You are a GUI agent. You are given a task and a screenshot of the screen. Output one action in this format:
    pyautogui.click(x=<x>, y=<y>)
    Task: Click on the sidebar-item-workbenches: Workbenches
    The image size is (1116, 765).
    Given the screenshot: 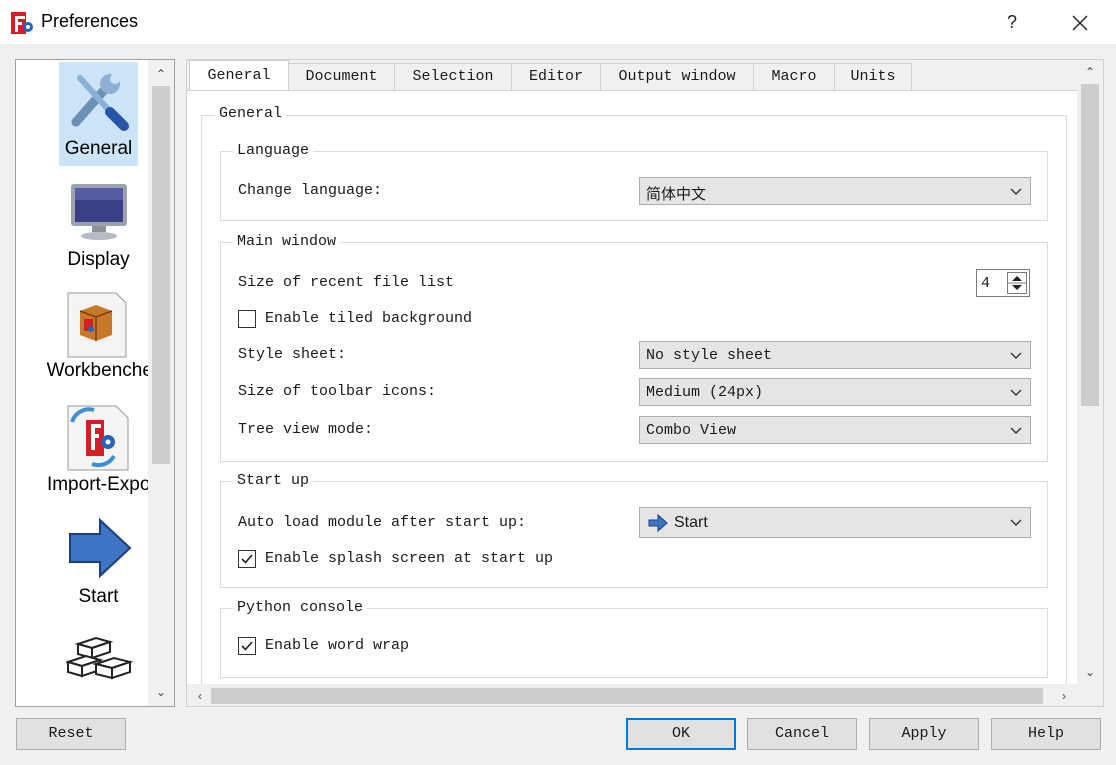 What is the action you would take?
    pyautogui.click(x=89, y=341)
    